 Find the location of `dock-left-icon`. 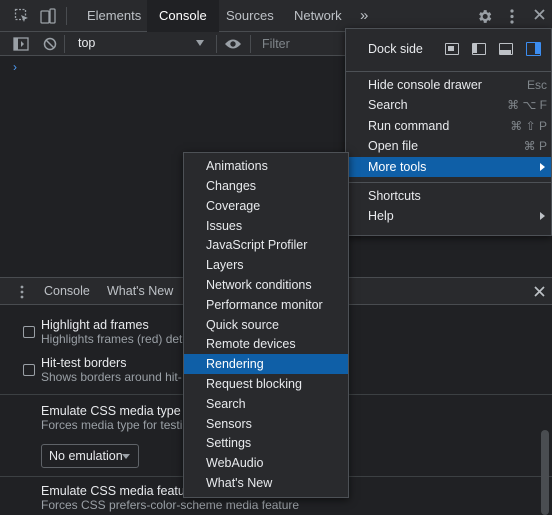

dock-left-icon is located at coordinates (479, 49).